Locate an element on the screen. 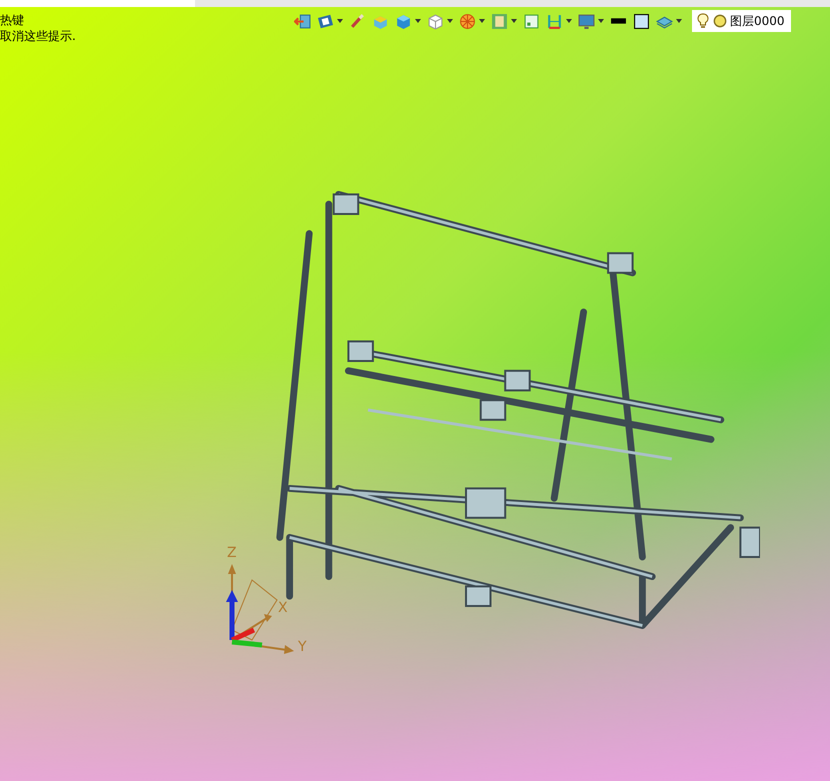 This screenshot has width=830, height=781. monitor-icon is located at coordinates (586, 21).